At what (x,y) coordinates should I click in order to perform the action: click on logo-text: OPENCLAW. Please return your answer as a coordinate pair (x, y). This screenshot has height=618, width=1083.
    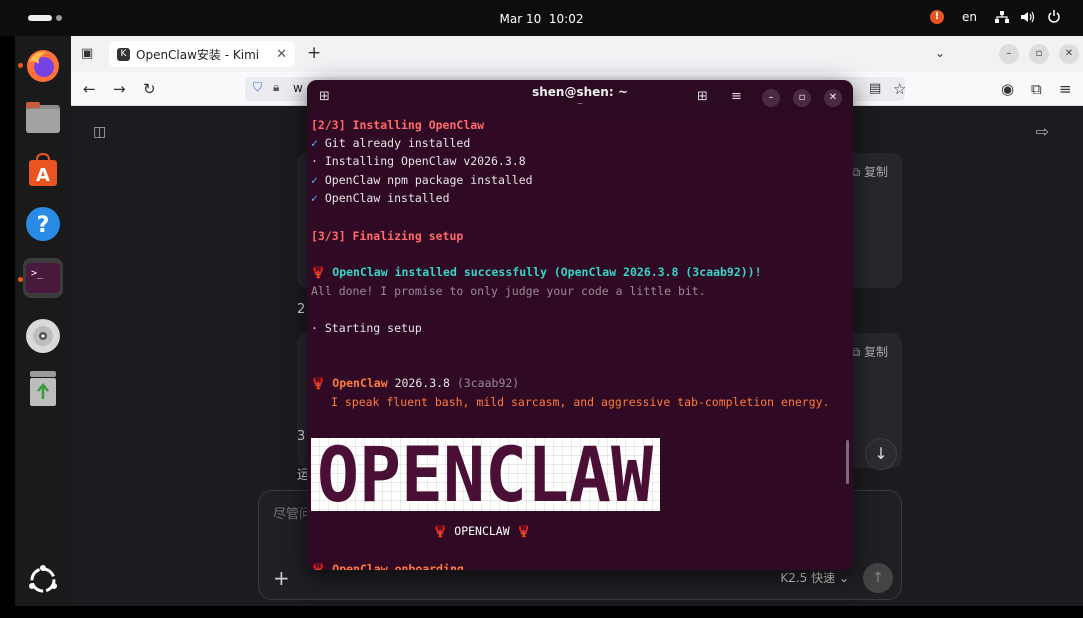
    Looking at the image, I should click on (485, 474).